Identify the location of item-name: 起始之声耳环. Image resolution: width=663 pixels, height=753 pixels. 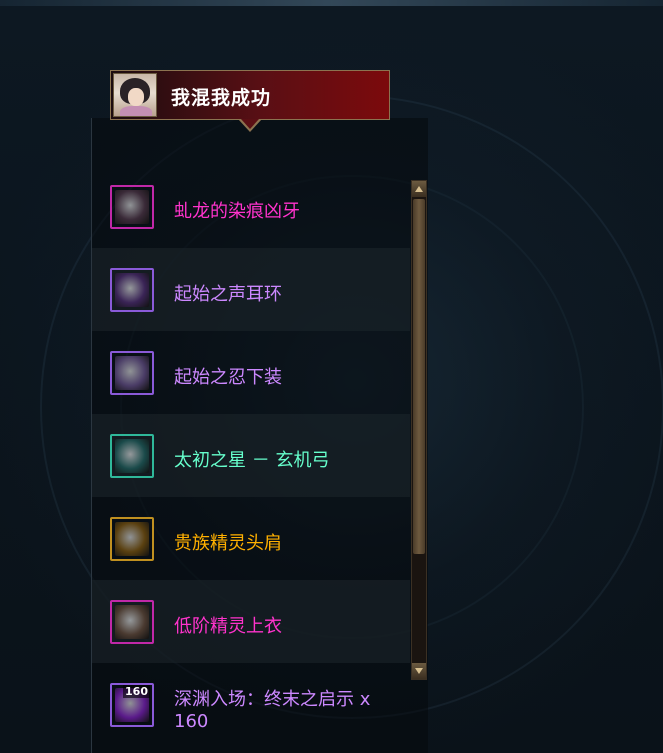
(228, 294).